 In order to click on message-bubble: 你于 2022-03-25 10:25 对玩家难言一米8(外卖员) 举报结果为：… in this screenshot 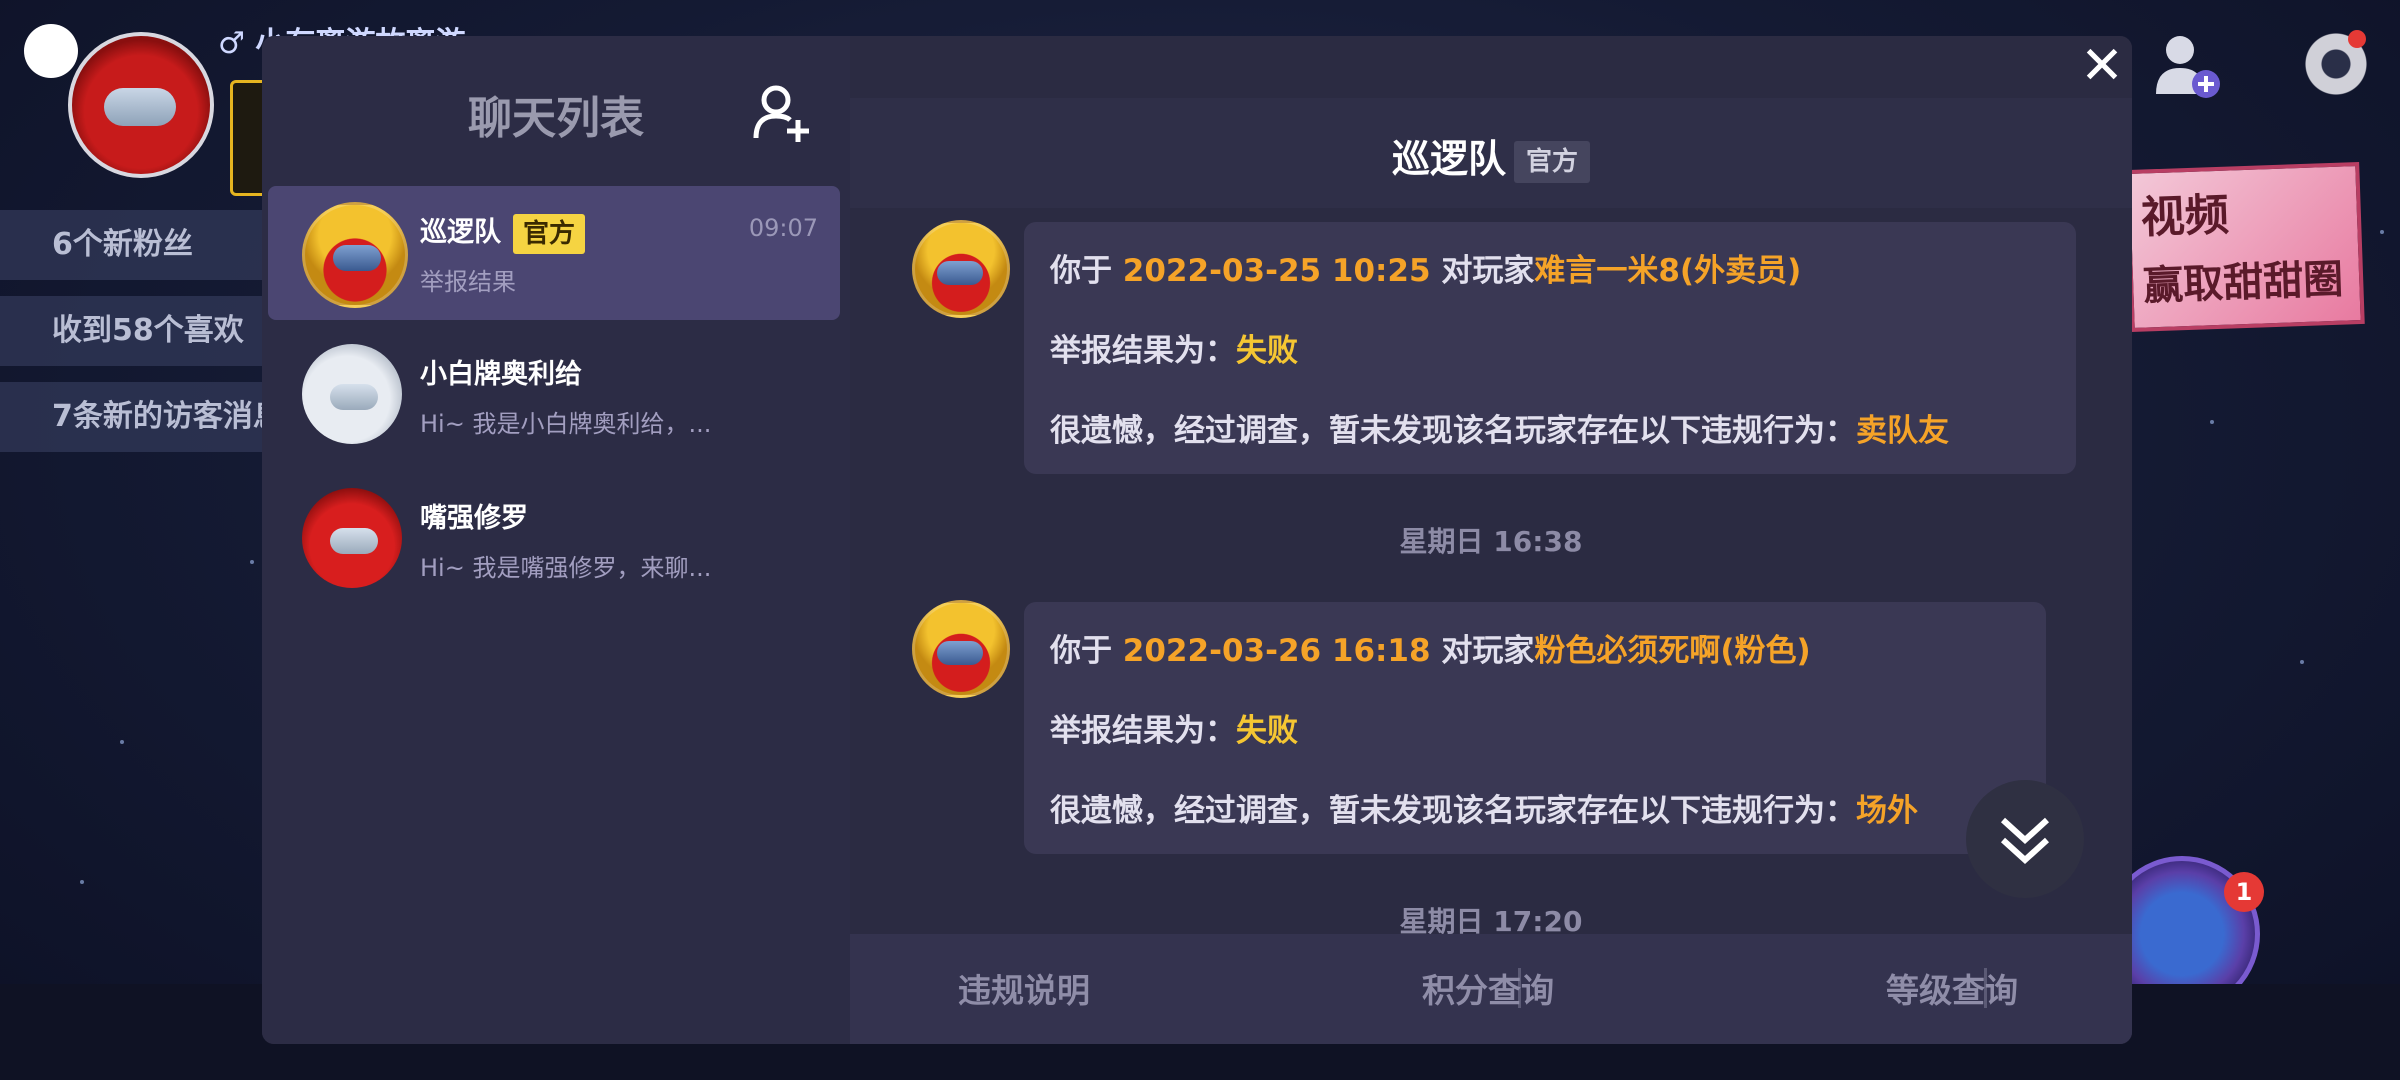, I will do `click(1550, 348)`.